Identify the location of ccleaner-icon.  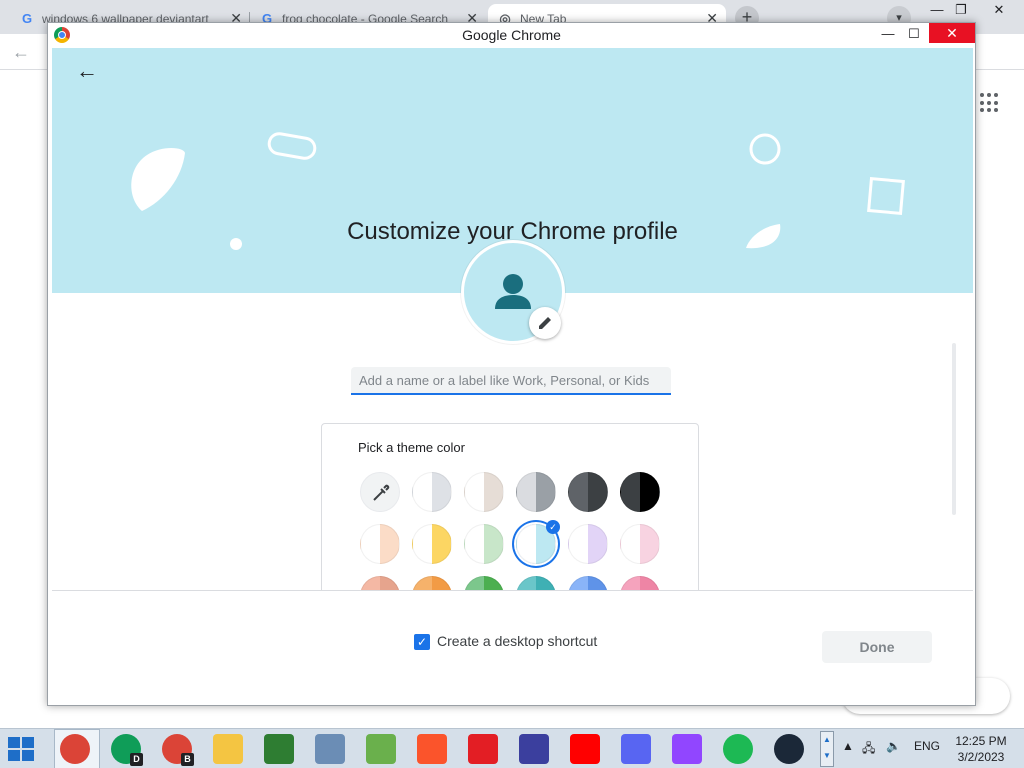
(381, 749).